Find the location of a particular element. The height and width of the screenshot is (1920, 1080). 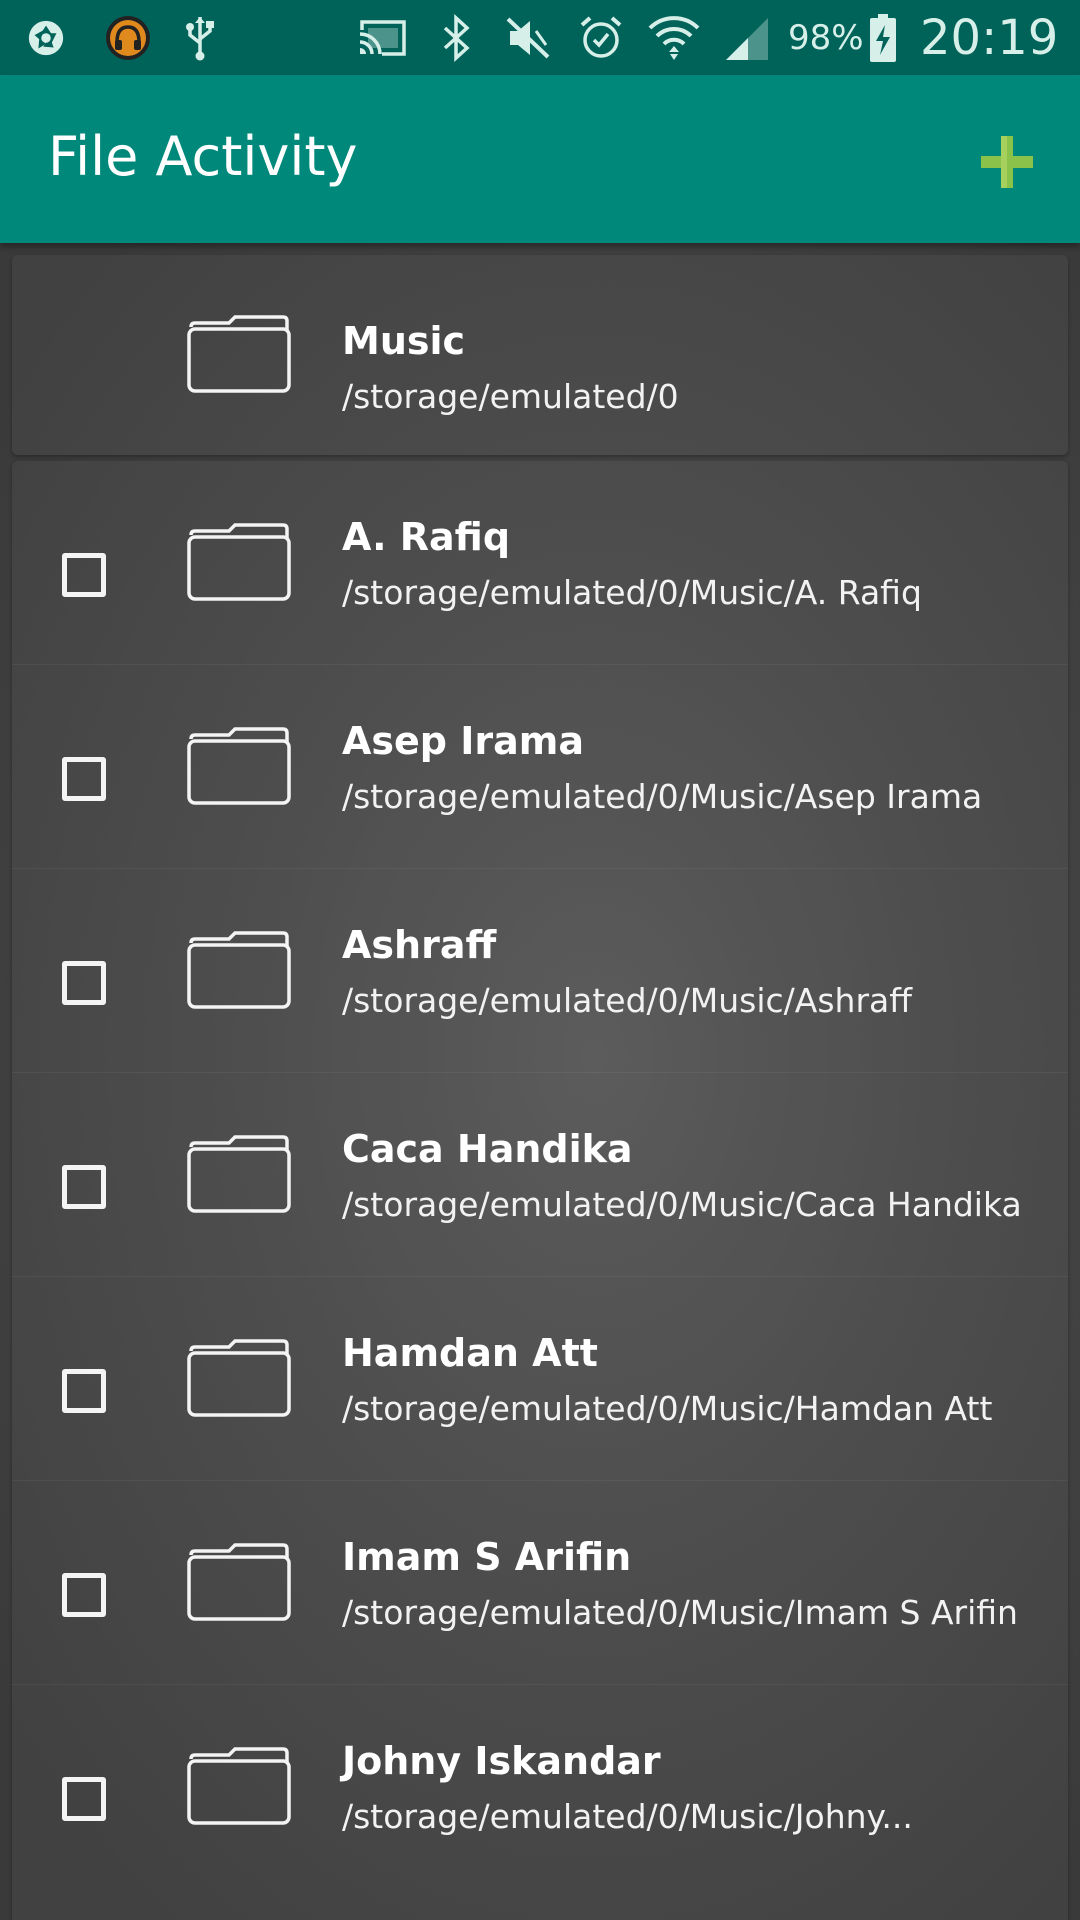

folder-path: /storage/emulated/0/Music/Asep Irama is located at coordinates (662, 796).